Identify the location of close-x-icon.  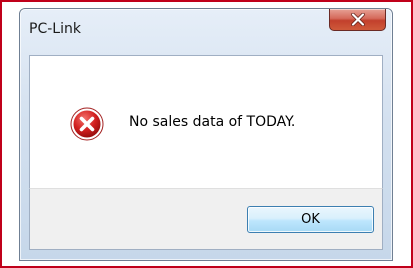
(358, 19).